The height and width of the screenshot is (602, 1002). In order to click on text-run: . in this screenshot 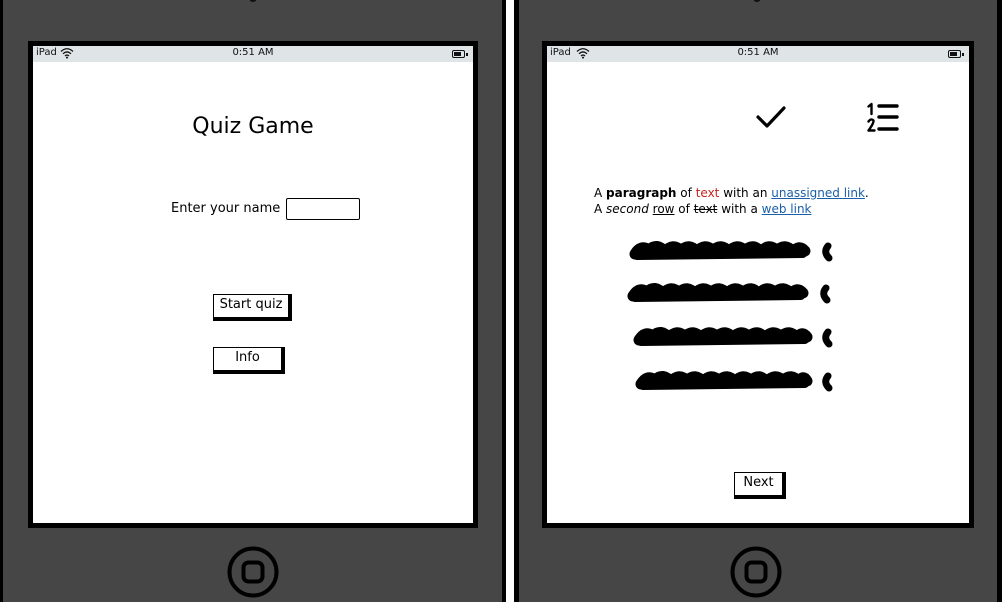, I will do `click(866, 193)`.